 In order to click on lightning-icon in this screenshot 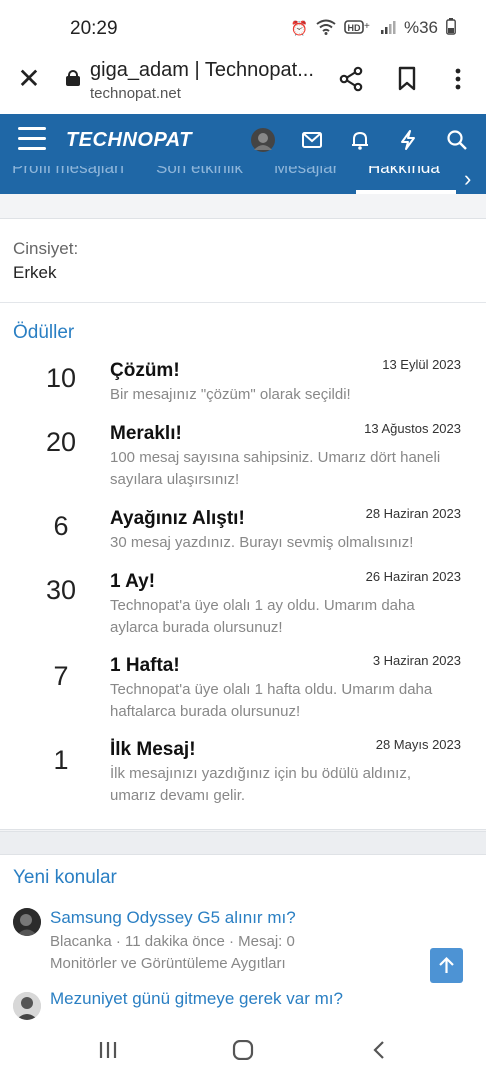, I will do `click(408, 140)`.